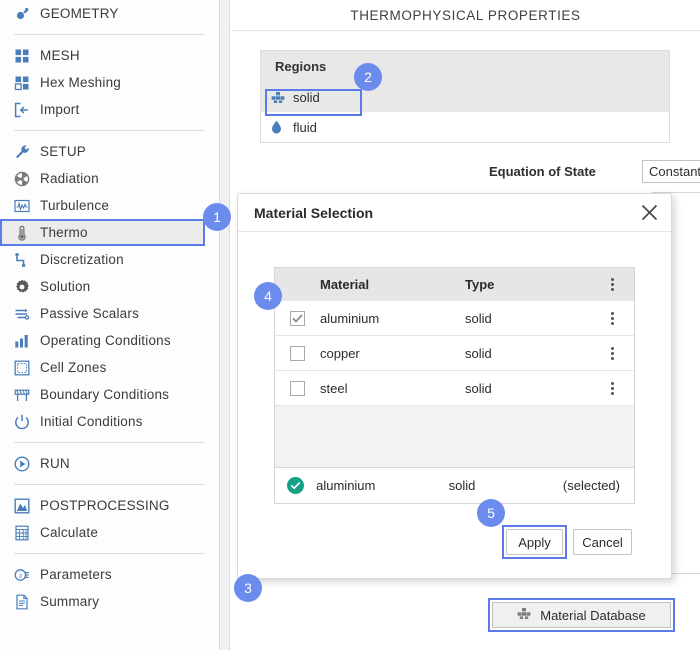 The width and height of the screenshot is (700, 650). Describe the element at coordinates (27, 422) in the screenshot. I see `initial-conditions-icon` at that location.